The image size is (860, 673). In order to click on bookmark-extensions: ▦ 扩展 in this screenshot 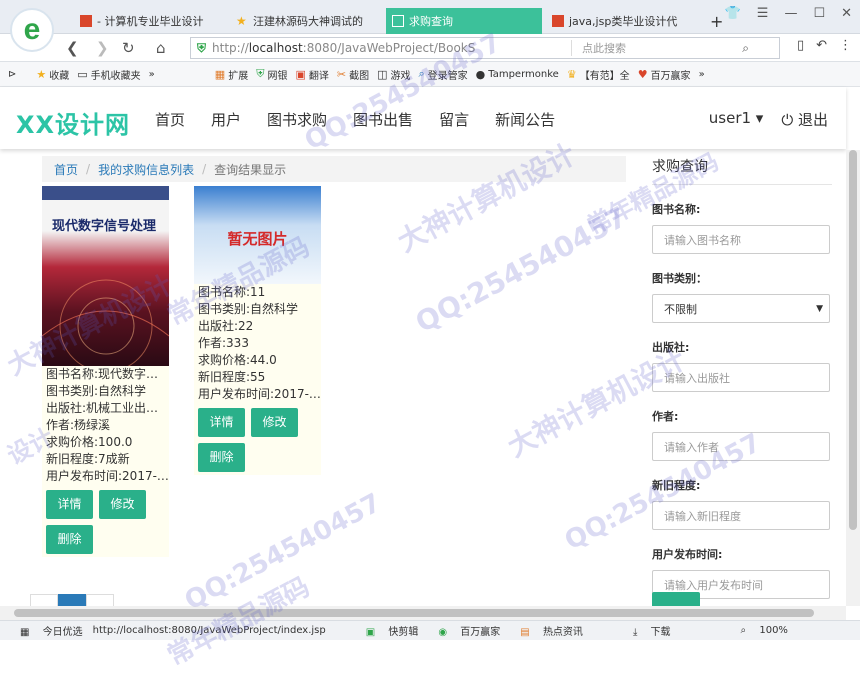, I will do `click(231, 74)`.